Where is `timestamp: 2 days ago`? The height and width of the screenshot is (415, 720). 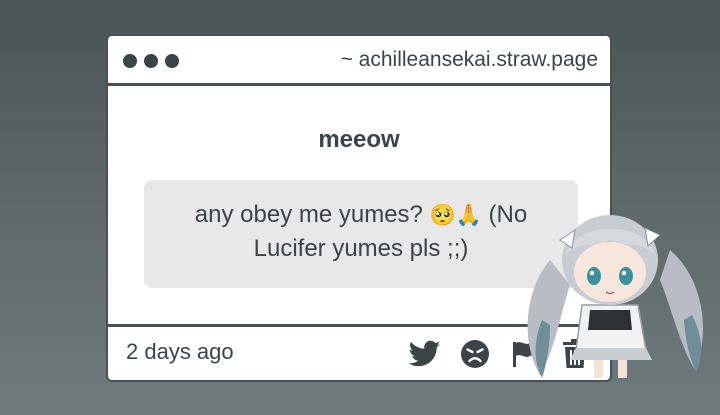 timestamp: 2 days ago is located at coordinates (180, 351).